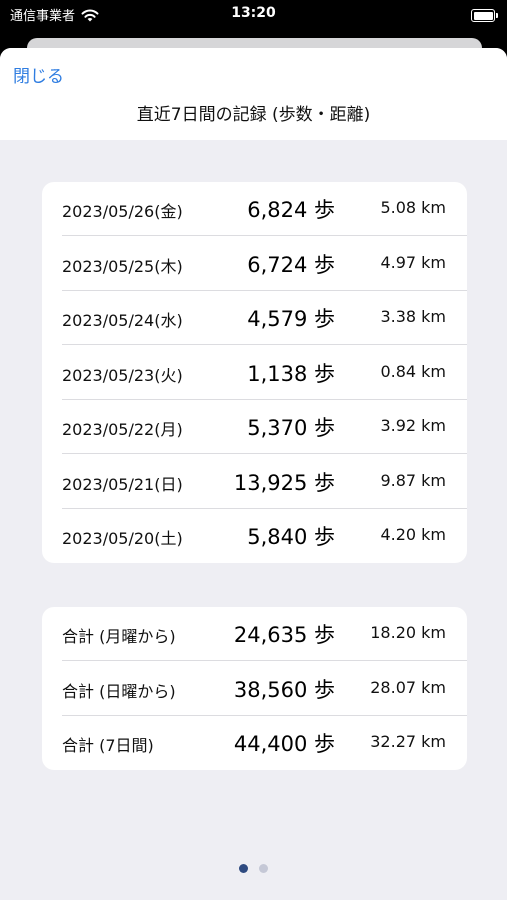  I want to click on record-date: 2023/05/22(月), so click(122, 429).